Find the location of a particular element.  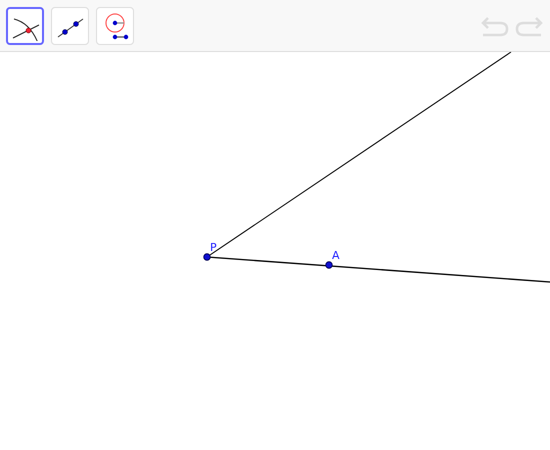

point-label: P is located at coordinates (213, 247).